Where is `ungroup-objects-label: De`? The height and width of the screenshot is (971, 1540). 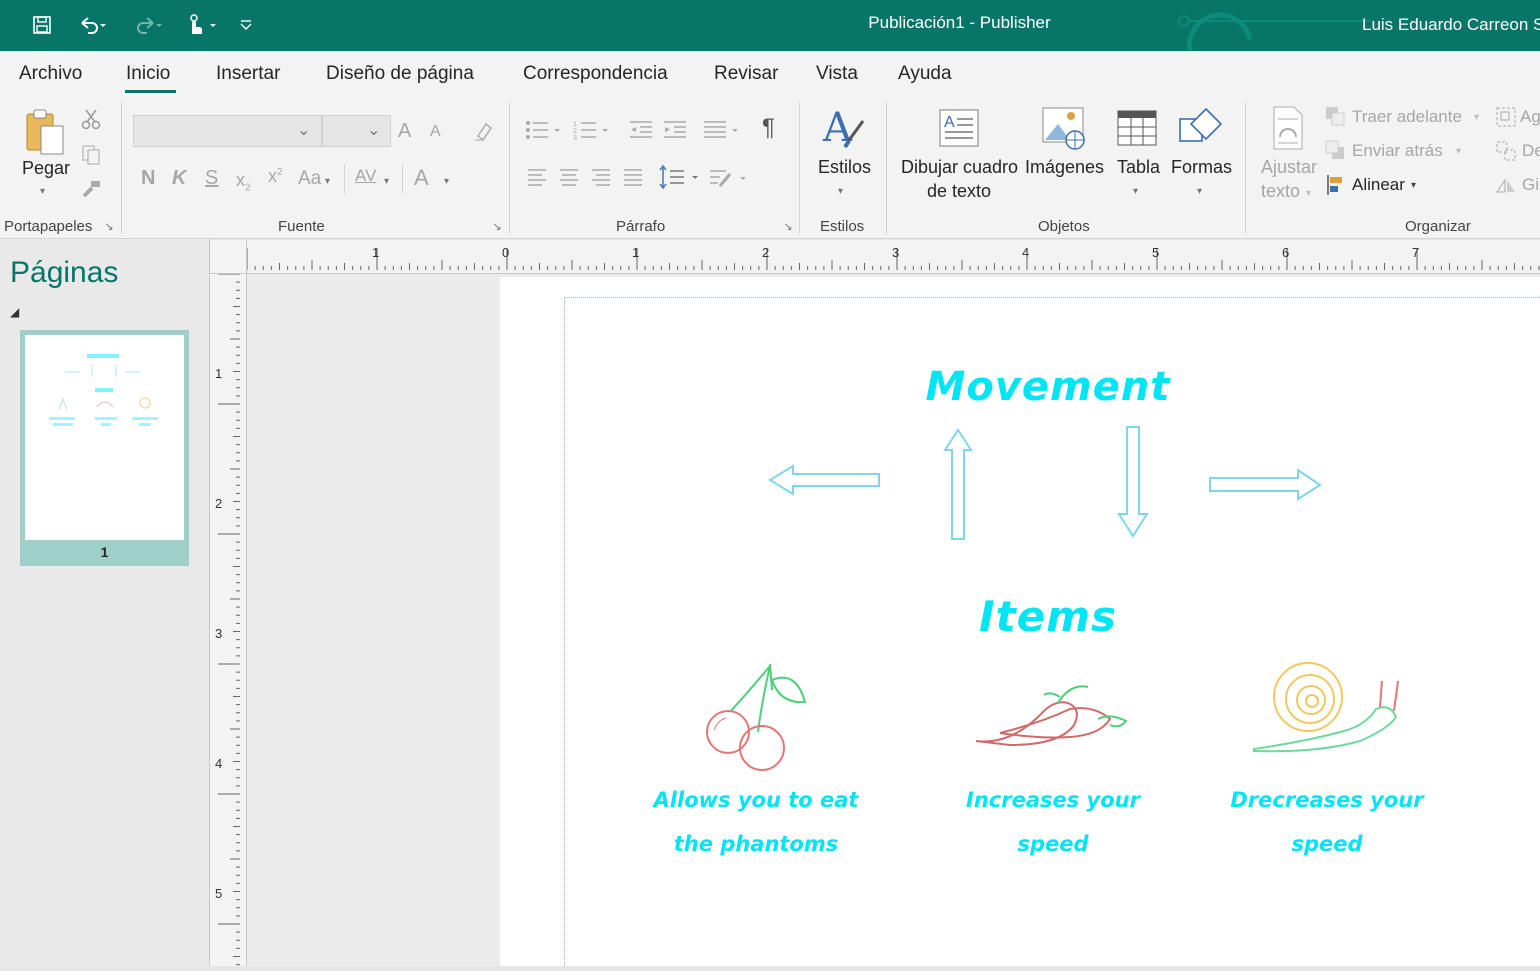
ungroup-objects-label: De is located at coordinates (1531, 151).